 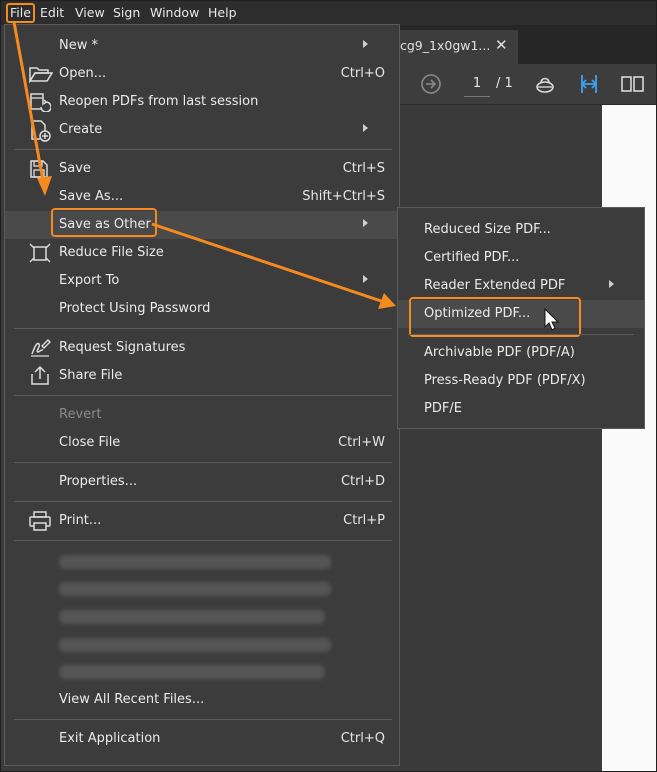 What do you see at coordinates (29, 104) in the screenshot?
I see `arrow-file-to-saveas` at bounding box center [29, 104].